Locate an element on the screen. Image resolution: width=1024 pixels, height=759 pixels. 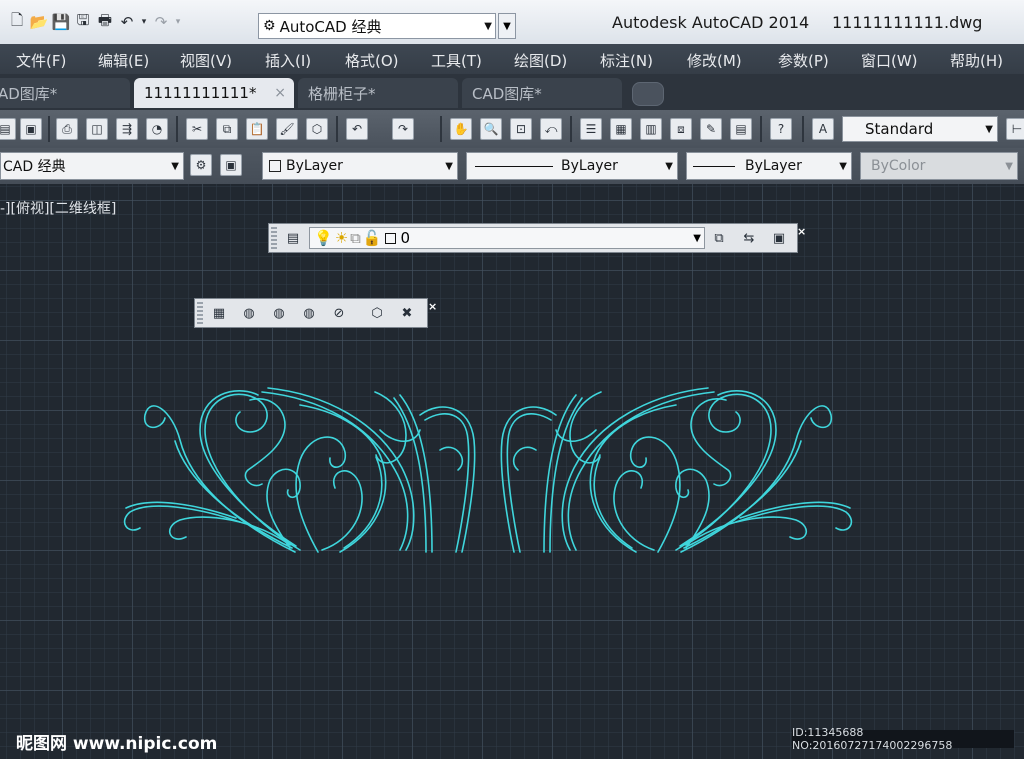
watermark-logo: 昵图网 www.nipic.com is located at coordinates (117, 744).